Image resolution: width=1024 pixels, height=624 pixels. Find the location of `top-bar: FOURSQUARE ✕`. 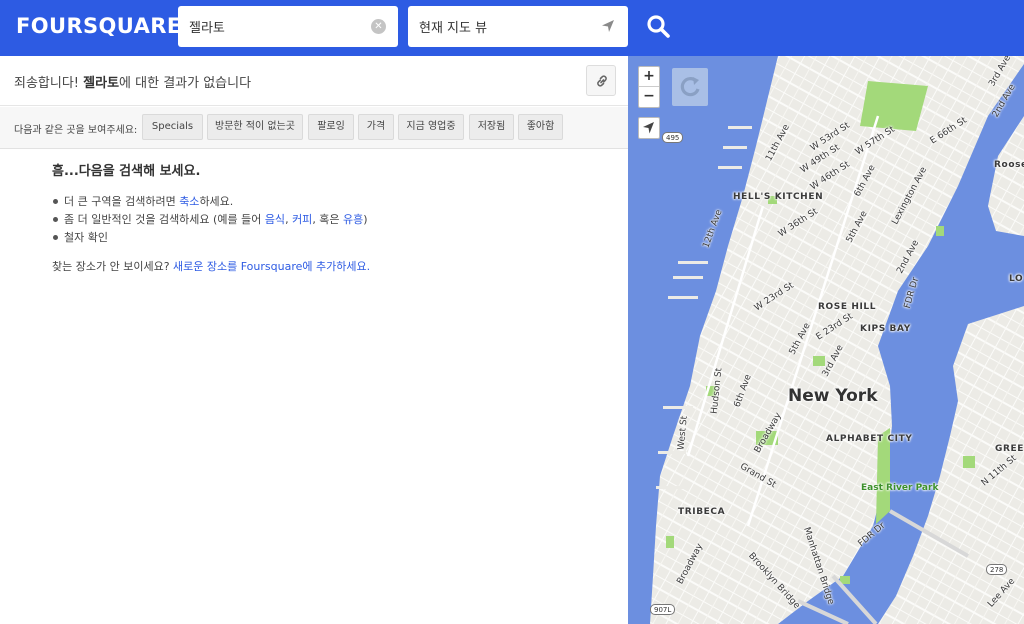

top-bar: FOURSQUARE ✕ is located at coordinates (512, 28).